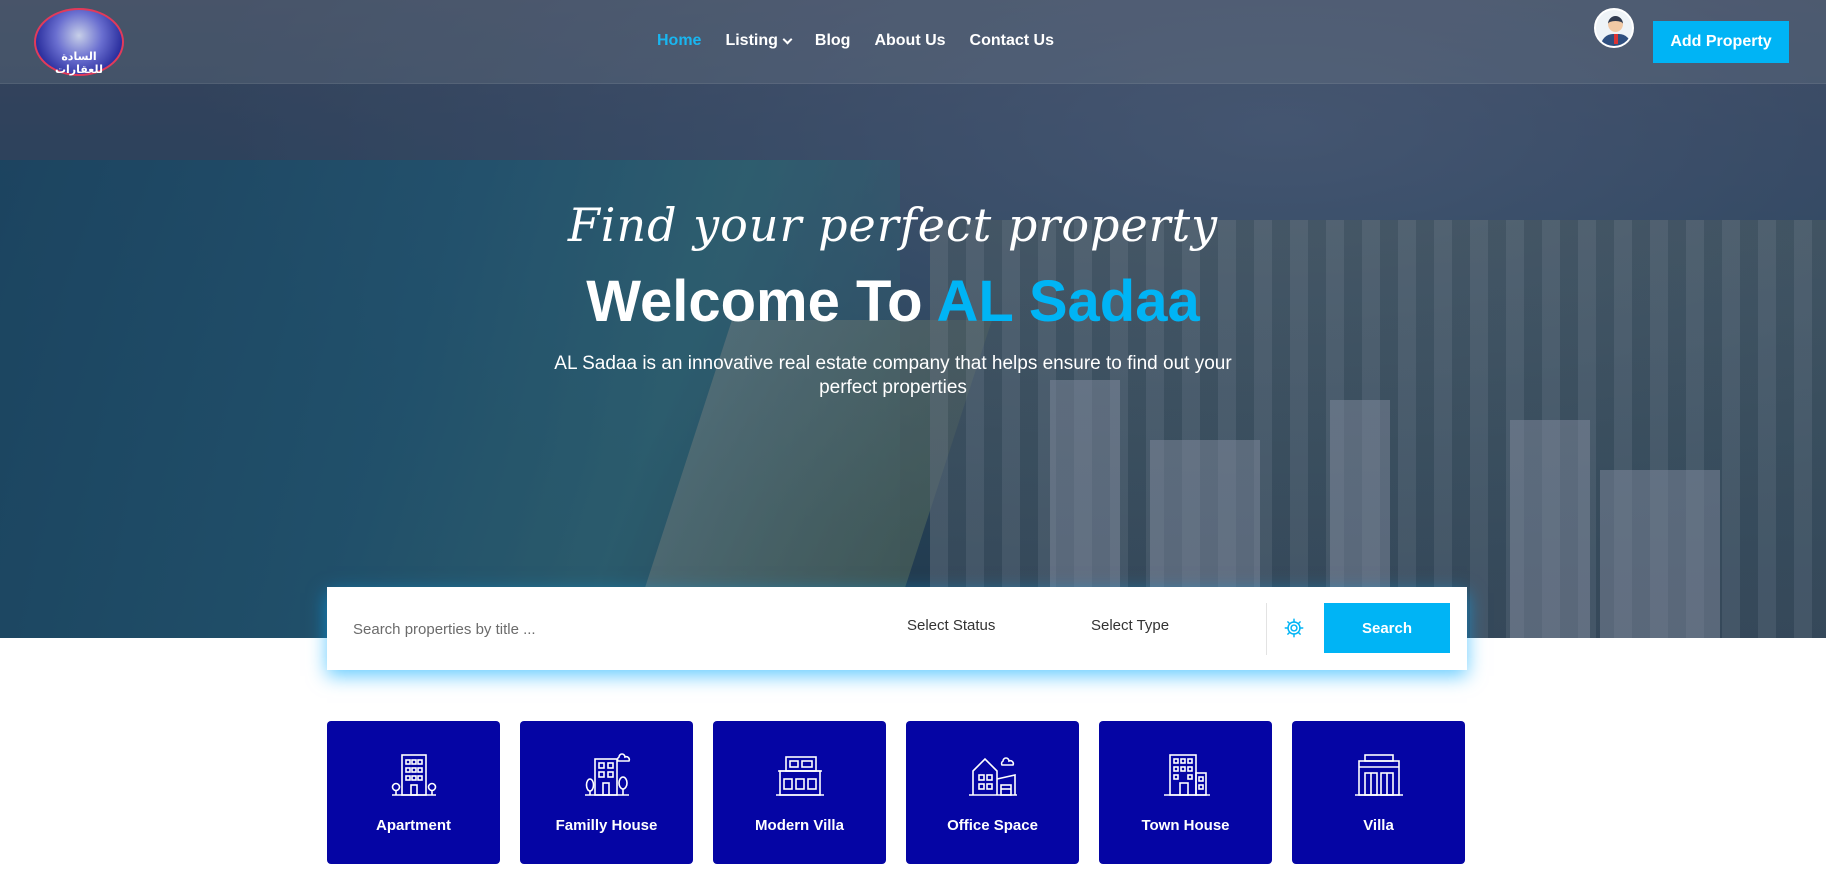 The width and height of the screenshot is (1826, 876). I want to click on site-logo: السادة للعقارات, so click(79, 42).